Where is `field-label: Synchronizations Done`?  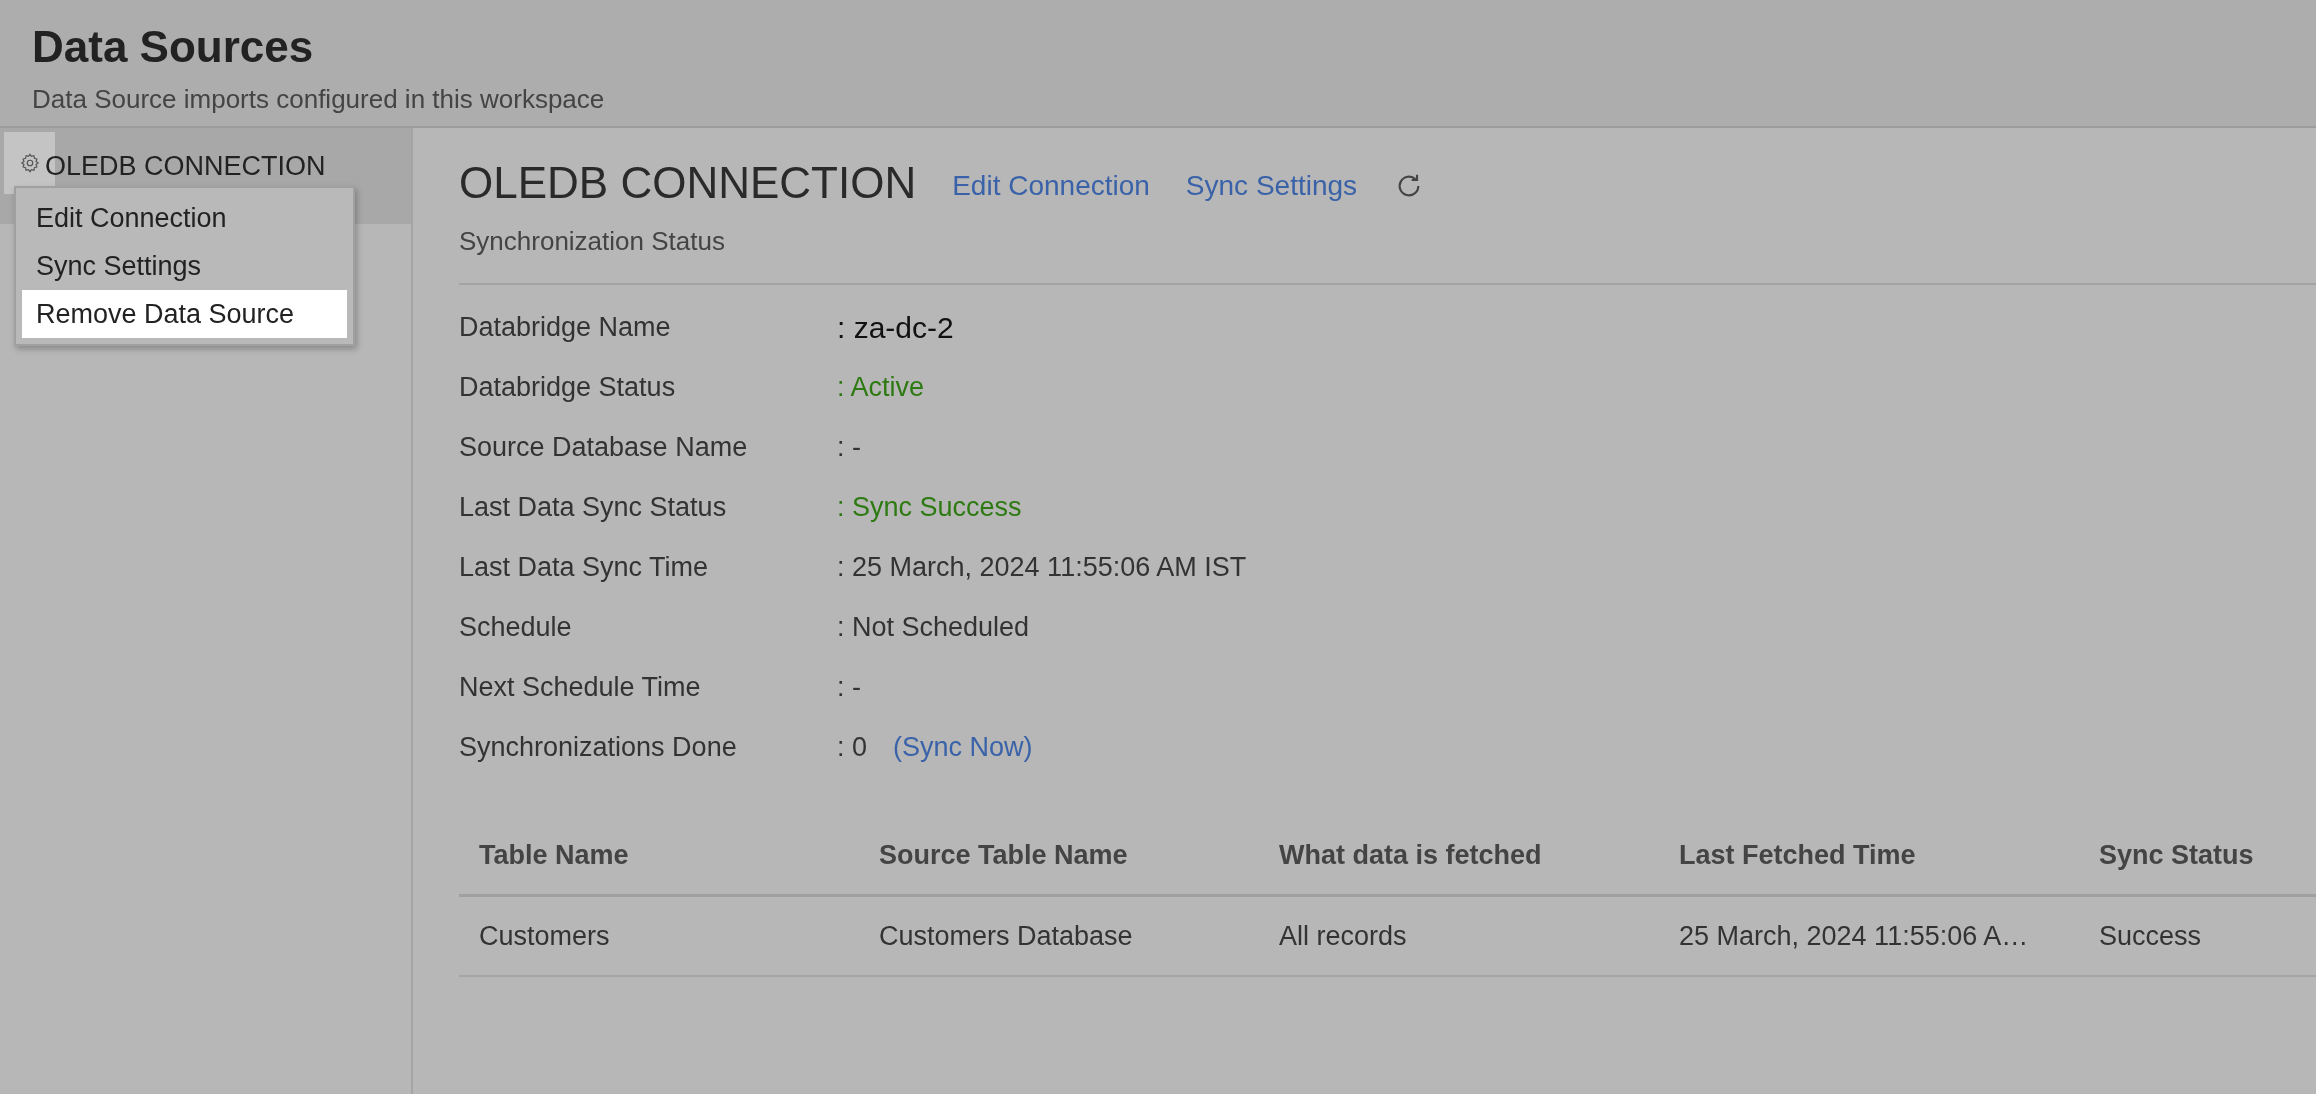 field-label: Synchronizations Done is located at coordinates (598, 747).